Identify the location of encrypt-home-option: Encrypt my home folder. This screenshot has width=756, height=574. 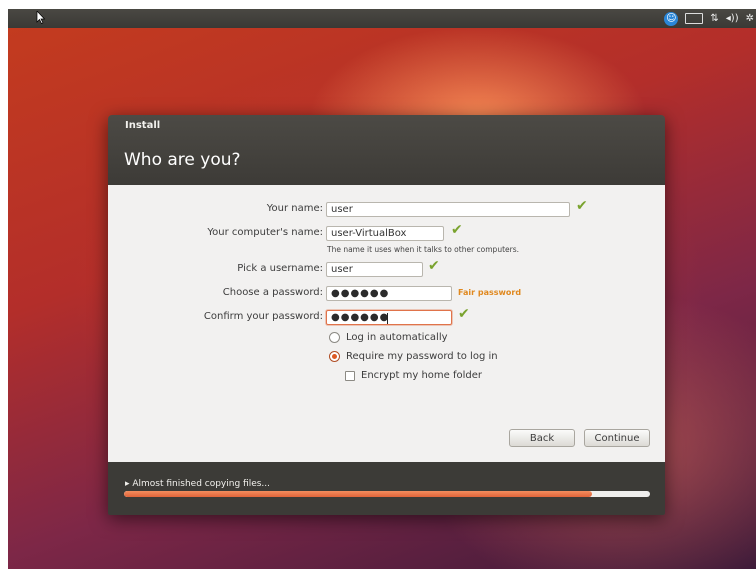
(413, 375).